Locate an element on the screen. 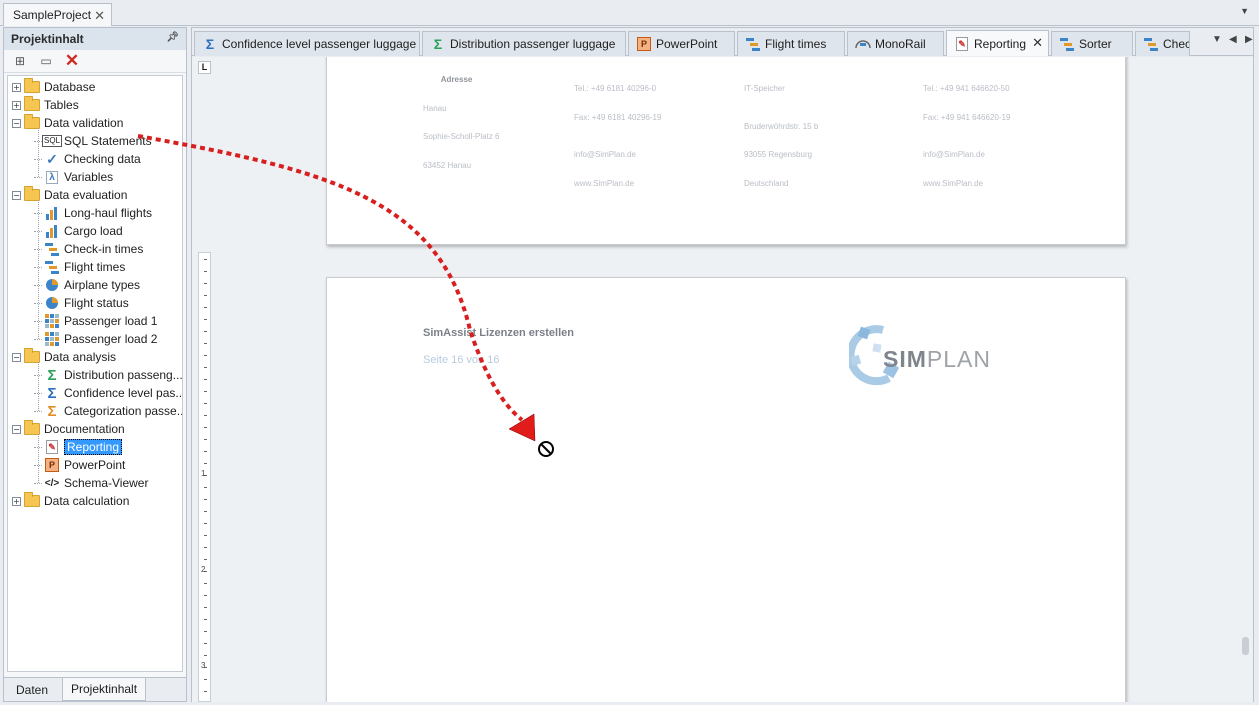  tree-item-variables: λ Variables is located at coordinates (73, 177).